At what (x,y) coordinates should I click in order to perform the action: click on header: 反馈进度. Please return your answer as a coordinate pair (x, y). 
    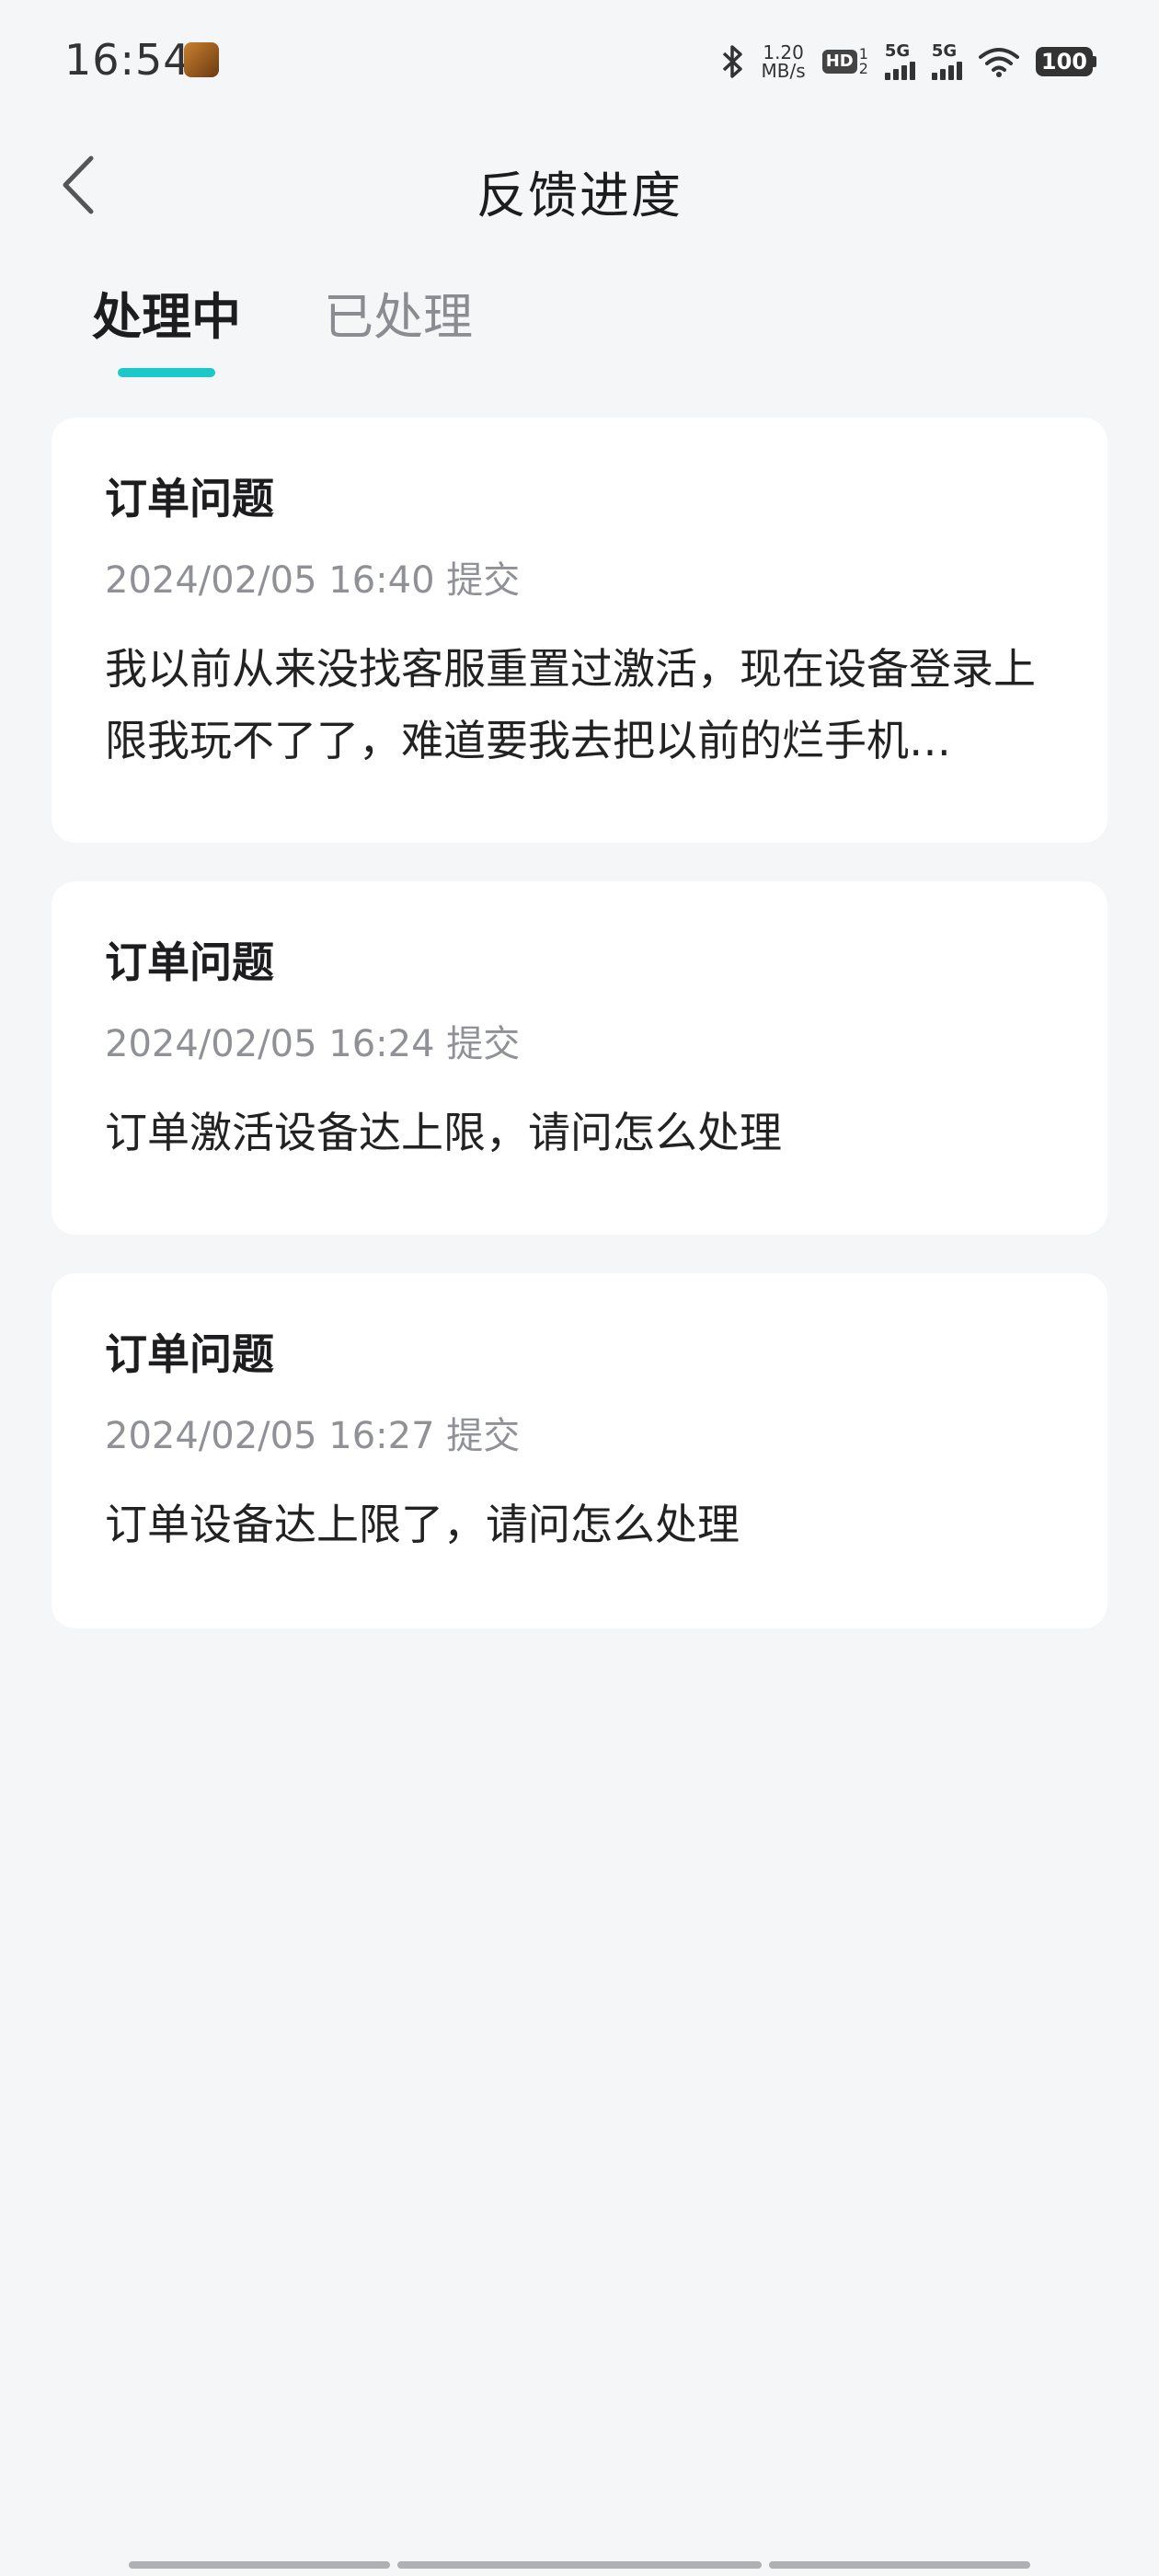
    Looking at the image, I should click on (579, 184).